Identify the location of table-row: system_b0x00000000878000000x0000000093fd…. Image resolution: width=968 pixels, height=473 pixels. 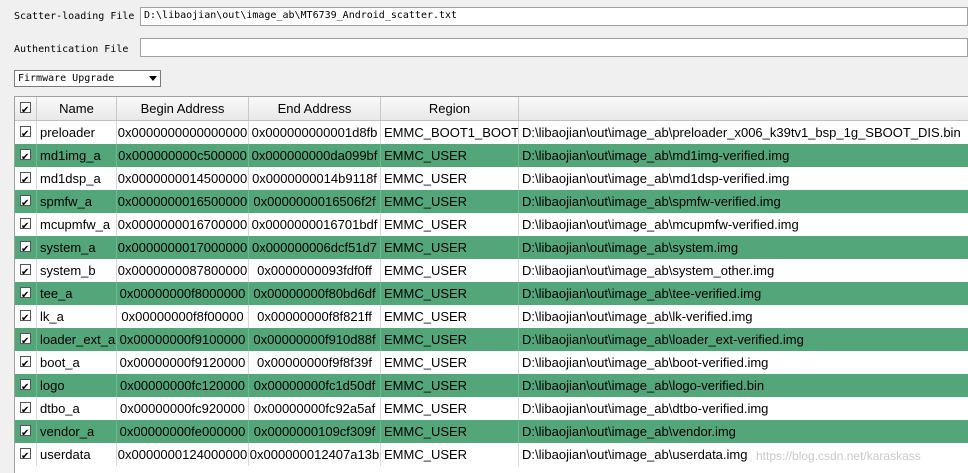
(491, 270).